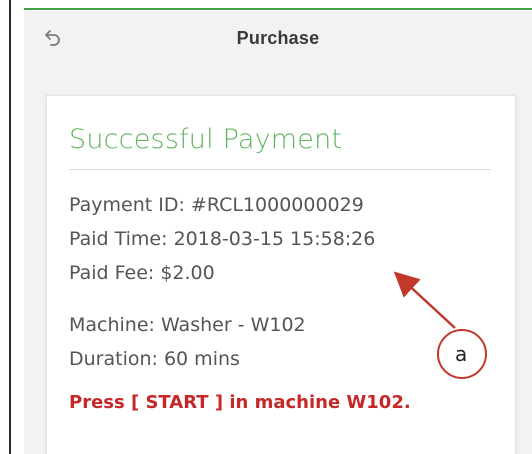 Image resolution: width=532 pixels, height=454 pixels. What do you see at coordinates (216, 205) in the screenshot?
I see `payment-id-text: Payment ID: #RCL1000000029` at bounding box center [216, 205].